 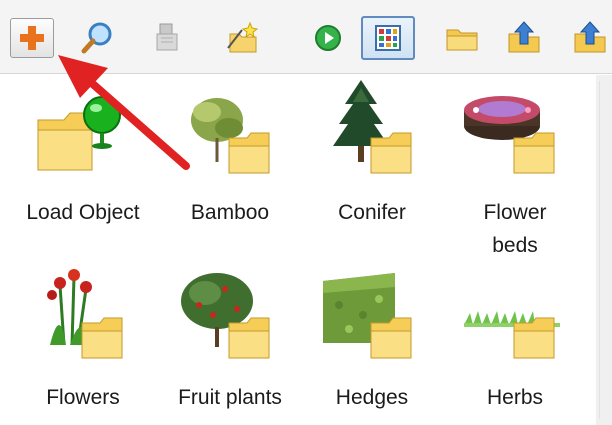 I want to click on new-folder-button, so click(x=242, y=38).